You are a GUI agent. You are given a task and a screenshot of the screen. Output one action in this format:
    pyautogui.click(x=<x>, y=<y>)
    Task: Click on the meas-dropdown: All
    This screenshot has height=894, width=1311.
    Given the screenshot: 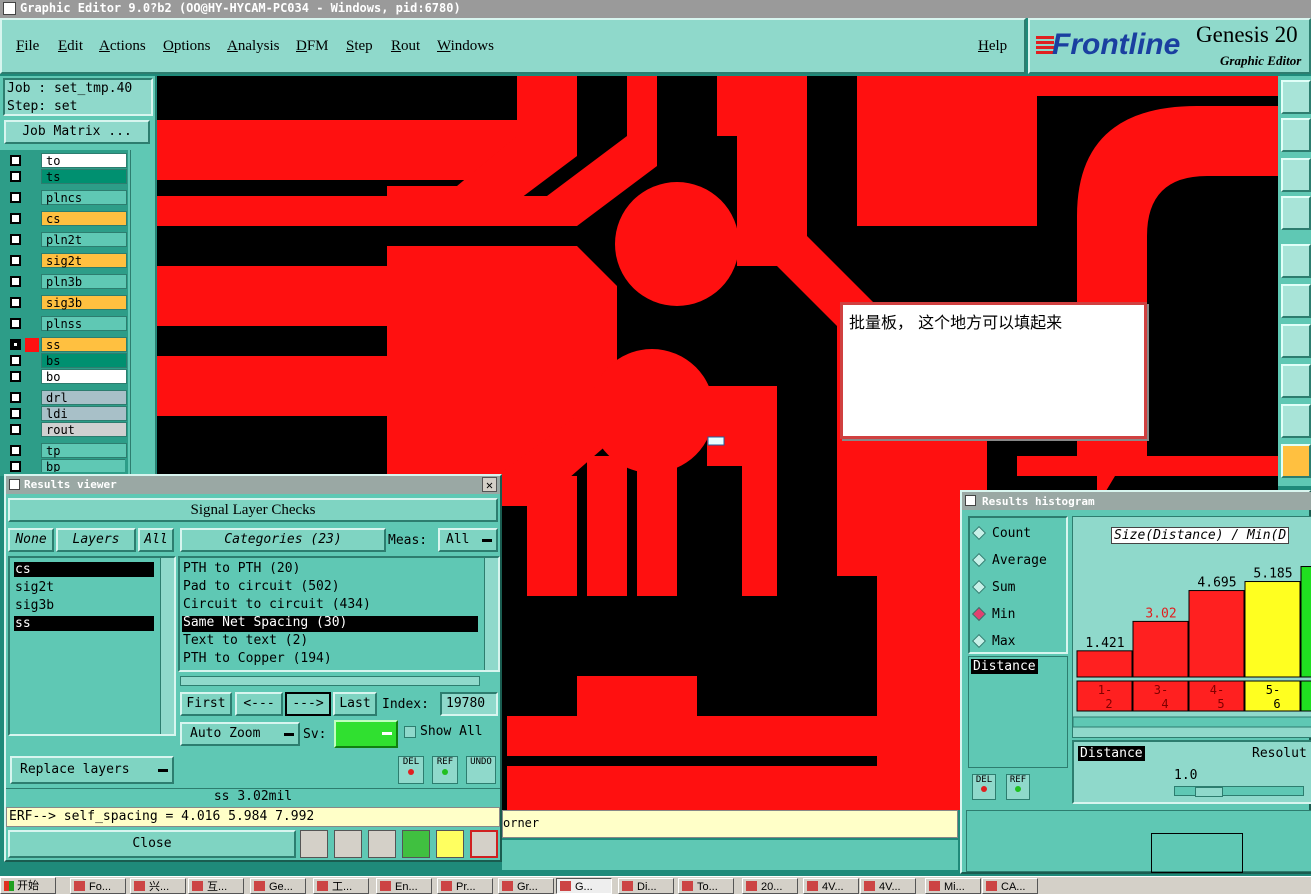 What is the action you would take?
    pyautogui.click(x=468, y=540)
    